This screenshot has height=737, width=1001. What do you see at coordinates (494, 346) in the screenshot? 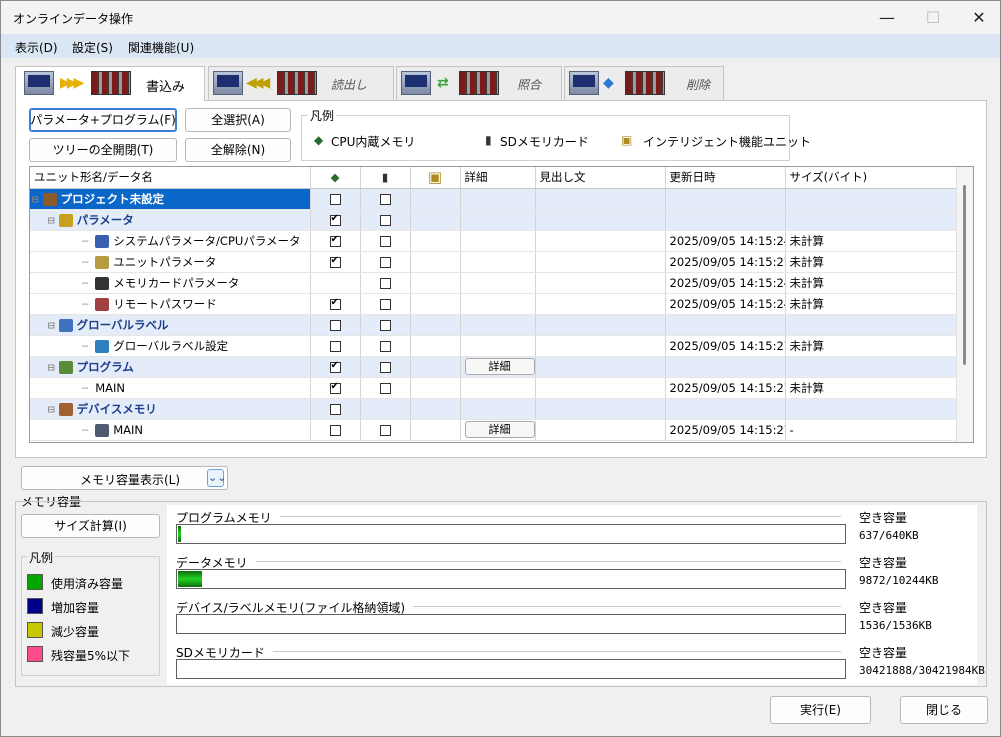
I see `table-row: ┄ グローバルラベル設定 2025/09/05 14:15:27 未計算` at bounding box center [494, 346].